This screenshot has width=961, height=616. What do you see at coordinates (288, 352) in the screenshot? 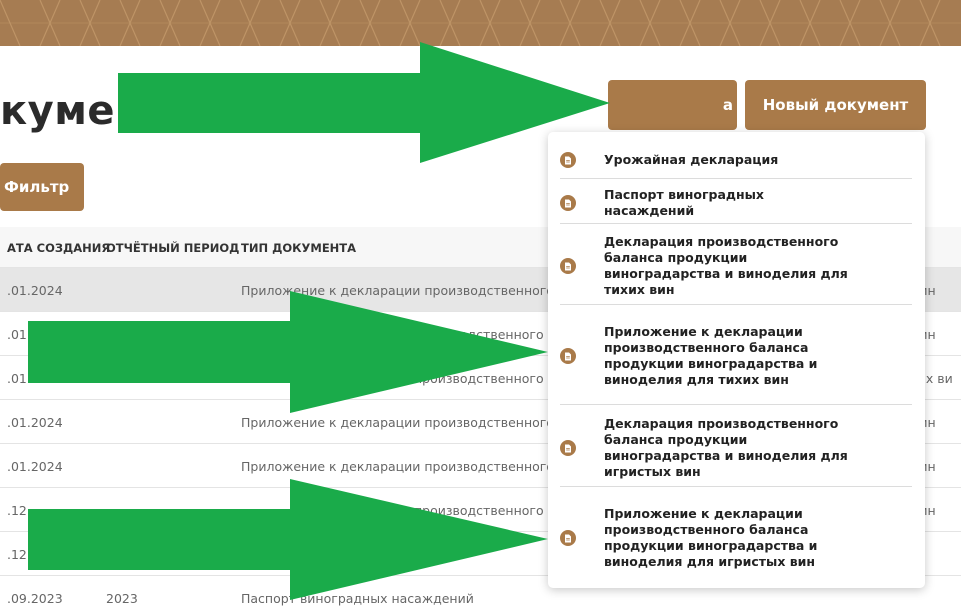
I see `annotation-arrow-middle` at bounding box center [288, 352].